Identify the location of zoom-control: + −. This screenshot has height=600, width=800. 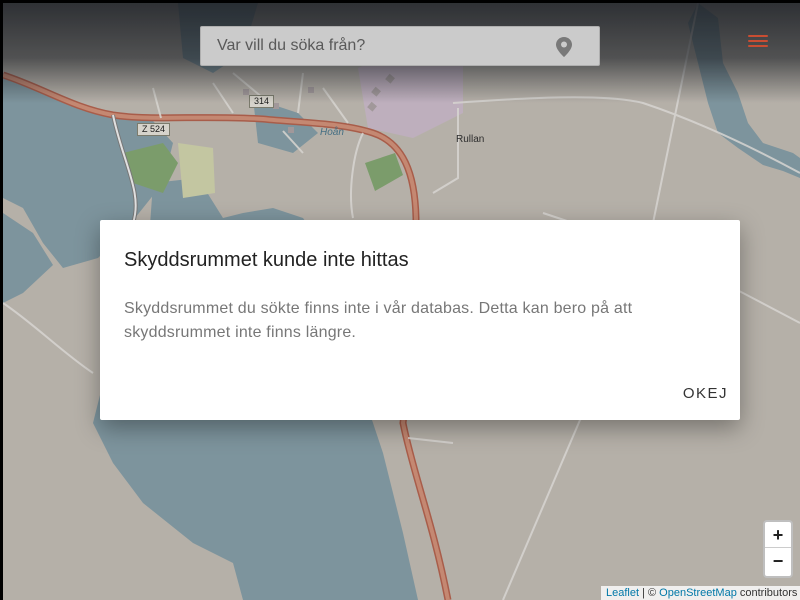
(778, 549).